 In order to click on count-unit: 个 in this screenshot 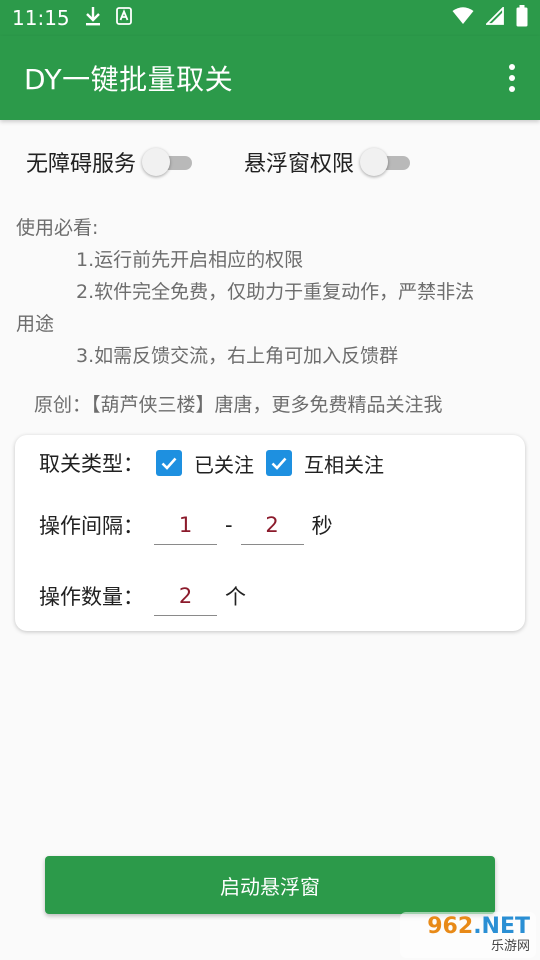, I will do `click(235, 597)`.